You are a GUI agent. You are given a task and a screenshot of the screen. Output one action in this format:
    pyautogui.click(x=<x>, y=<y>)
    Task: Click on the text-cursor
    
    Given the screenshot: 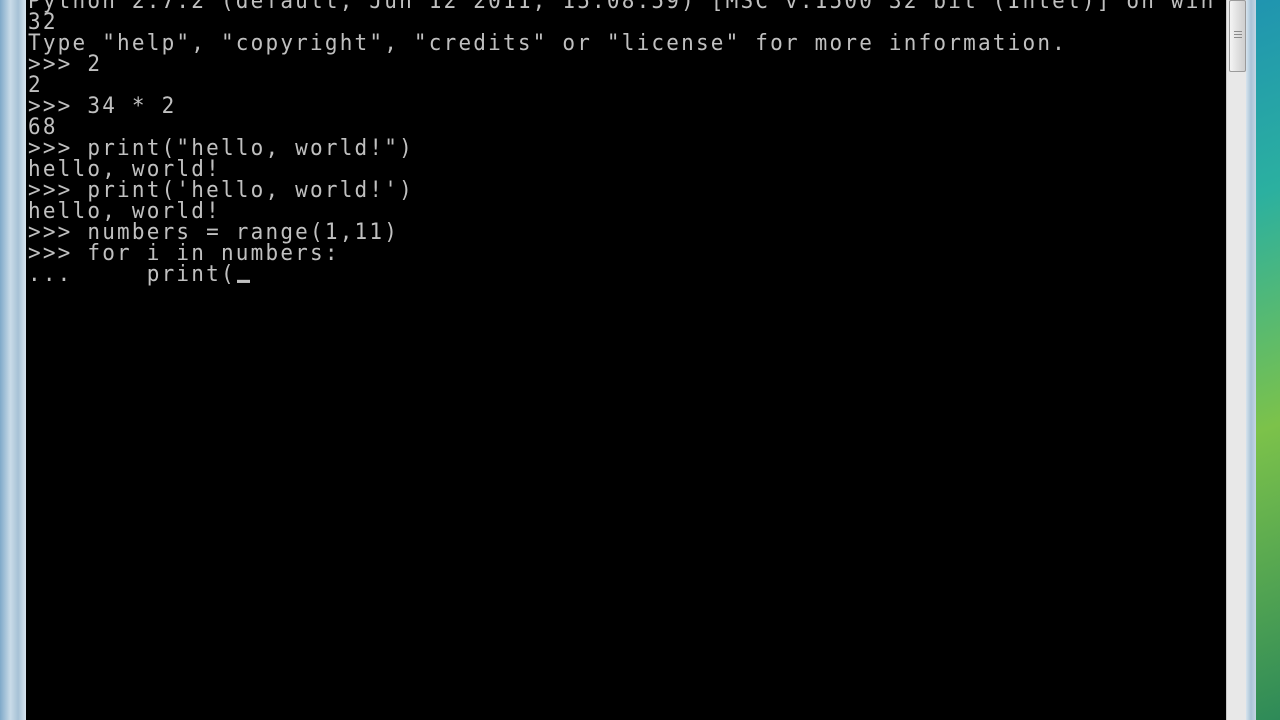 What is the action you would take?
    pyautogui.click(x=243, y=281)
    